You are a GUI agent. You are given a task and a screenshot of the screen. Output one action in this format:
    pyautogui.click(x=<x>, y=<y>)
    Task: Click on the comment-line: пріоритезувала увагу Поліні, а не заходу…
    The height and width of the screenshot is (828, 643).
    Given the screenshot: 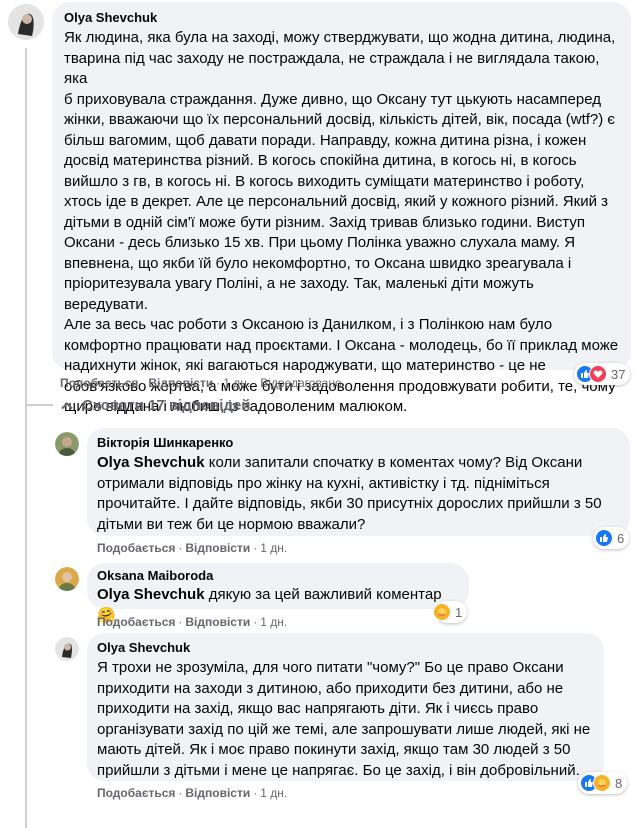 What is the action you would take?
    pyautogui.click(x=299, y=294)
    